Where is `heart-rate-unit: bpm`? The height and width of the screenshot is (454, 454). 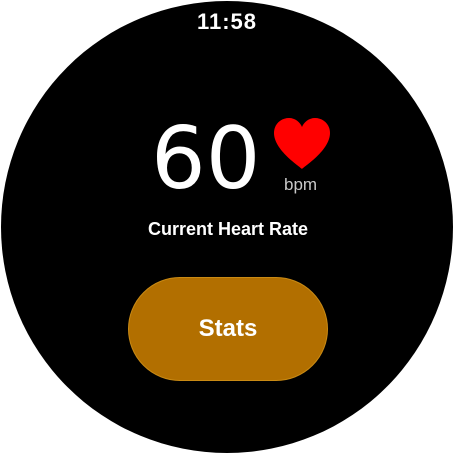 heart-rate-unit: bpm is located at coordinates (301, 184).